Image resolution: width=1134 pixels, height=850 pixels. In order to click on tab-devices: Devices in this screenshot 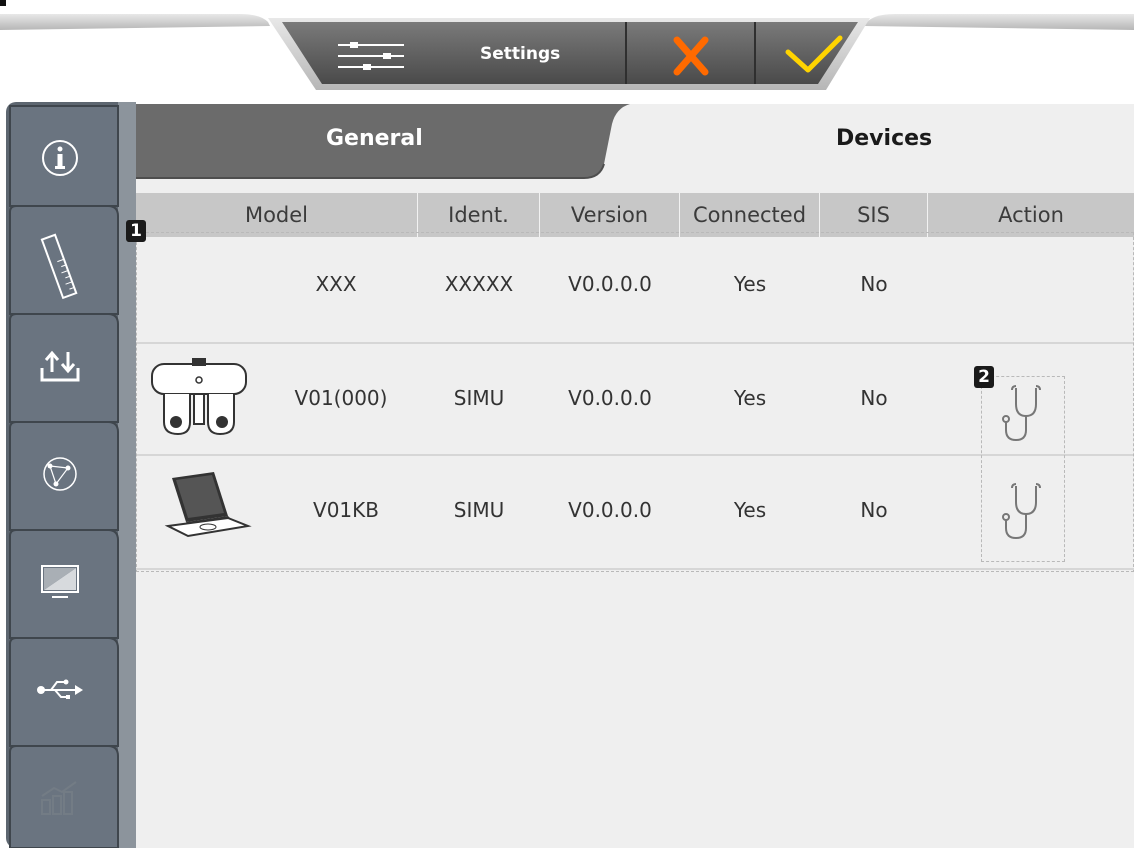, I will do `click(884, 138)`.